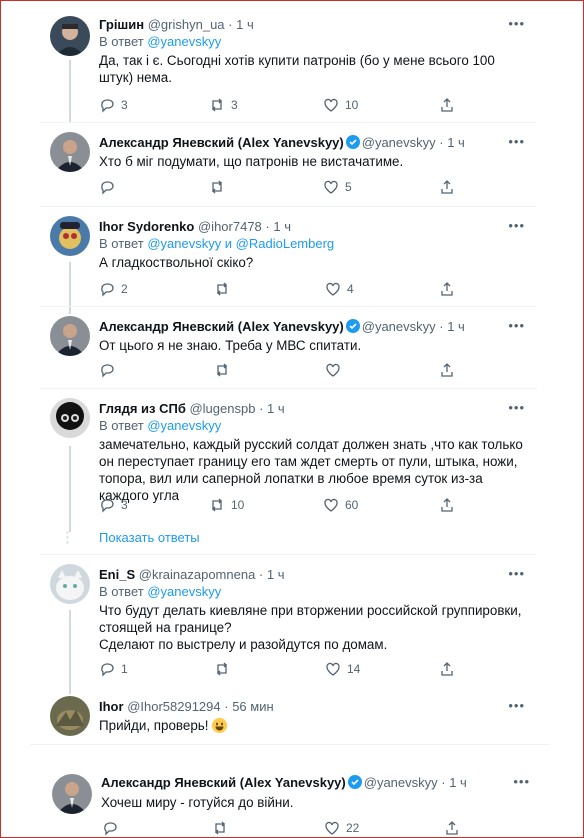  Describe the element at coordinates (223, 105) in the screenshot. I see `retweet-button: 3` at that location.